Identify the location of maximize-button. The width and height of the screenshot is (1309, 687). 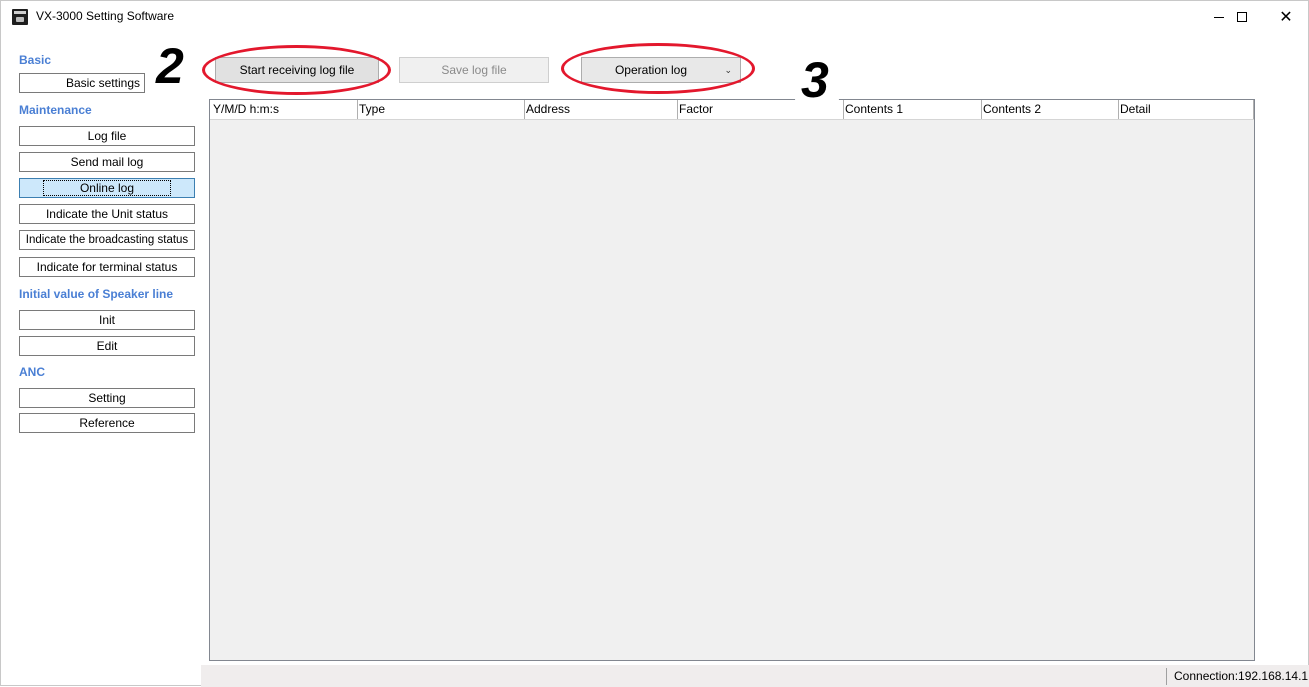
(1242, 17).